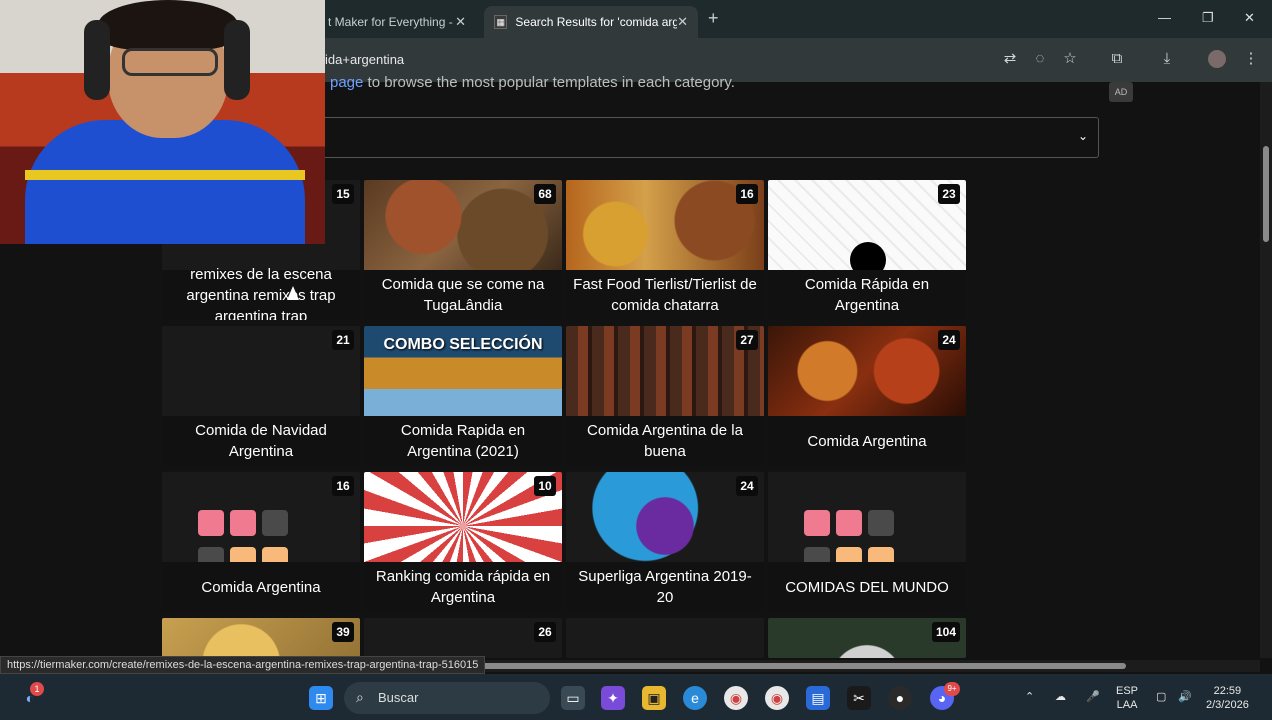 The height and width of the screenshot is (720, 1272). I want to click on template-card: 24 Superliga Argentina 2019-20, so click(665, 542).